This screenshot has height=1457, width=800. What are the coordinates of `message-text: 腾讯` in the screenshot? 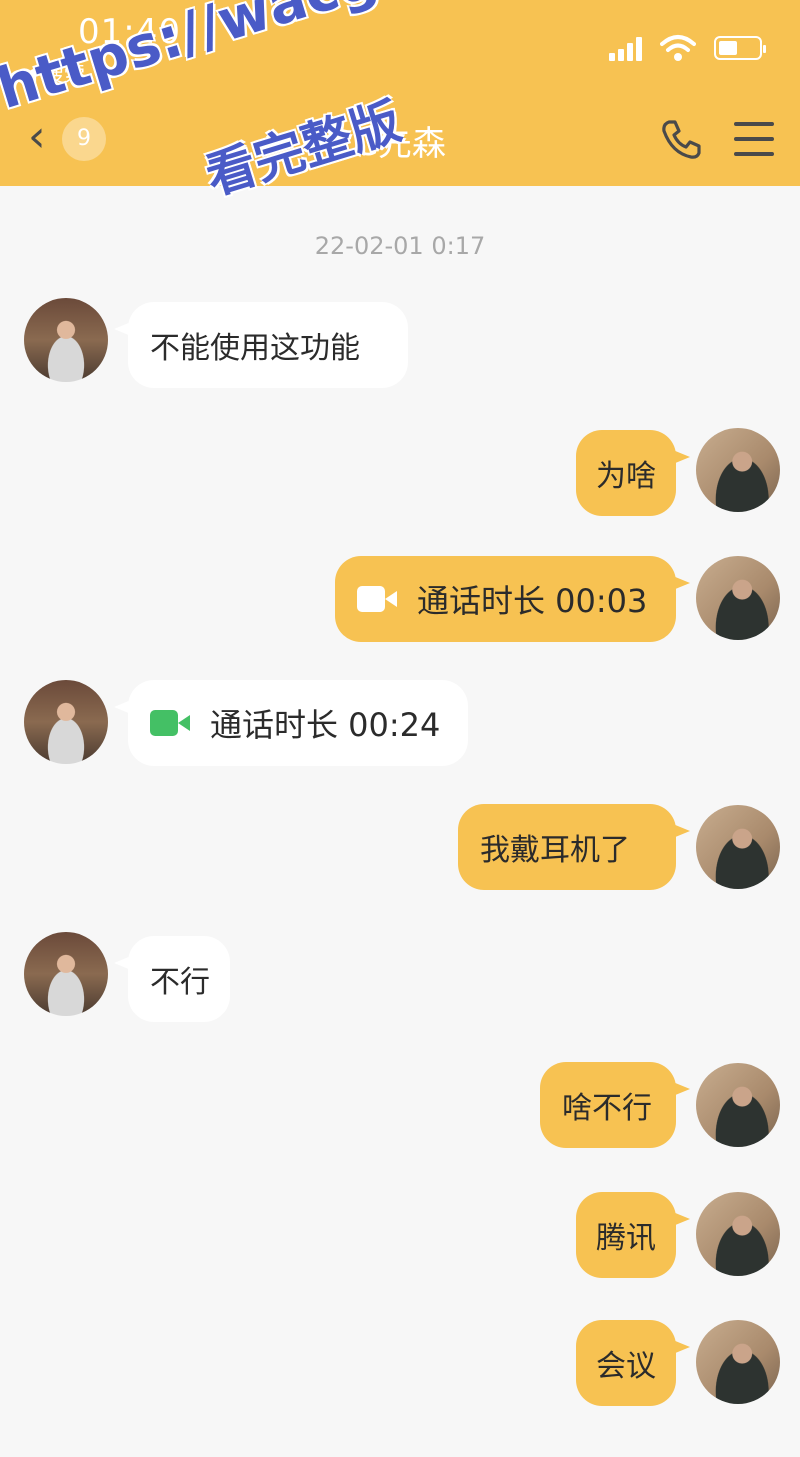 It's located at (626, 1238).